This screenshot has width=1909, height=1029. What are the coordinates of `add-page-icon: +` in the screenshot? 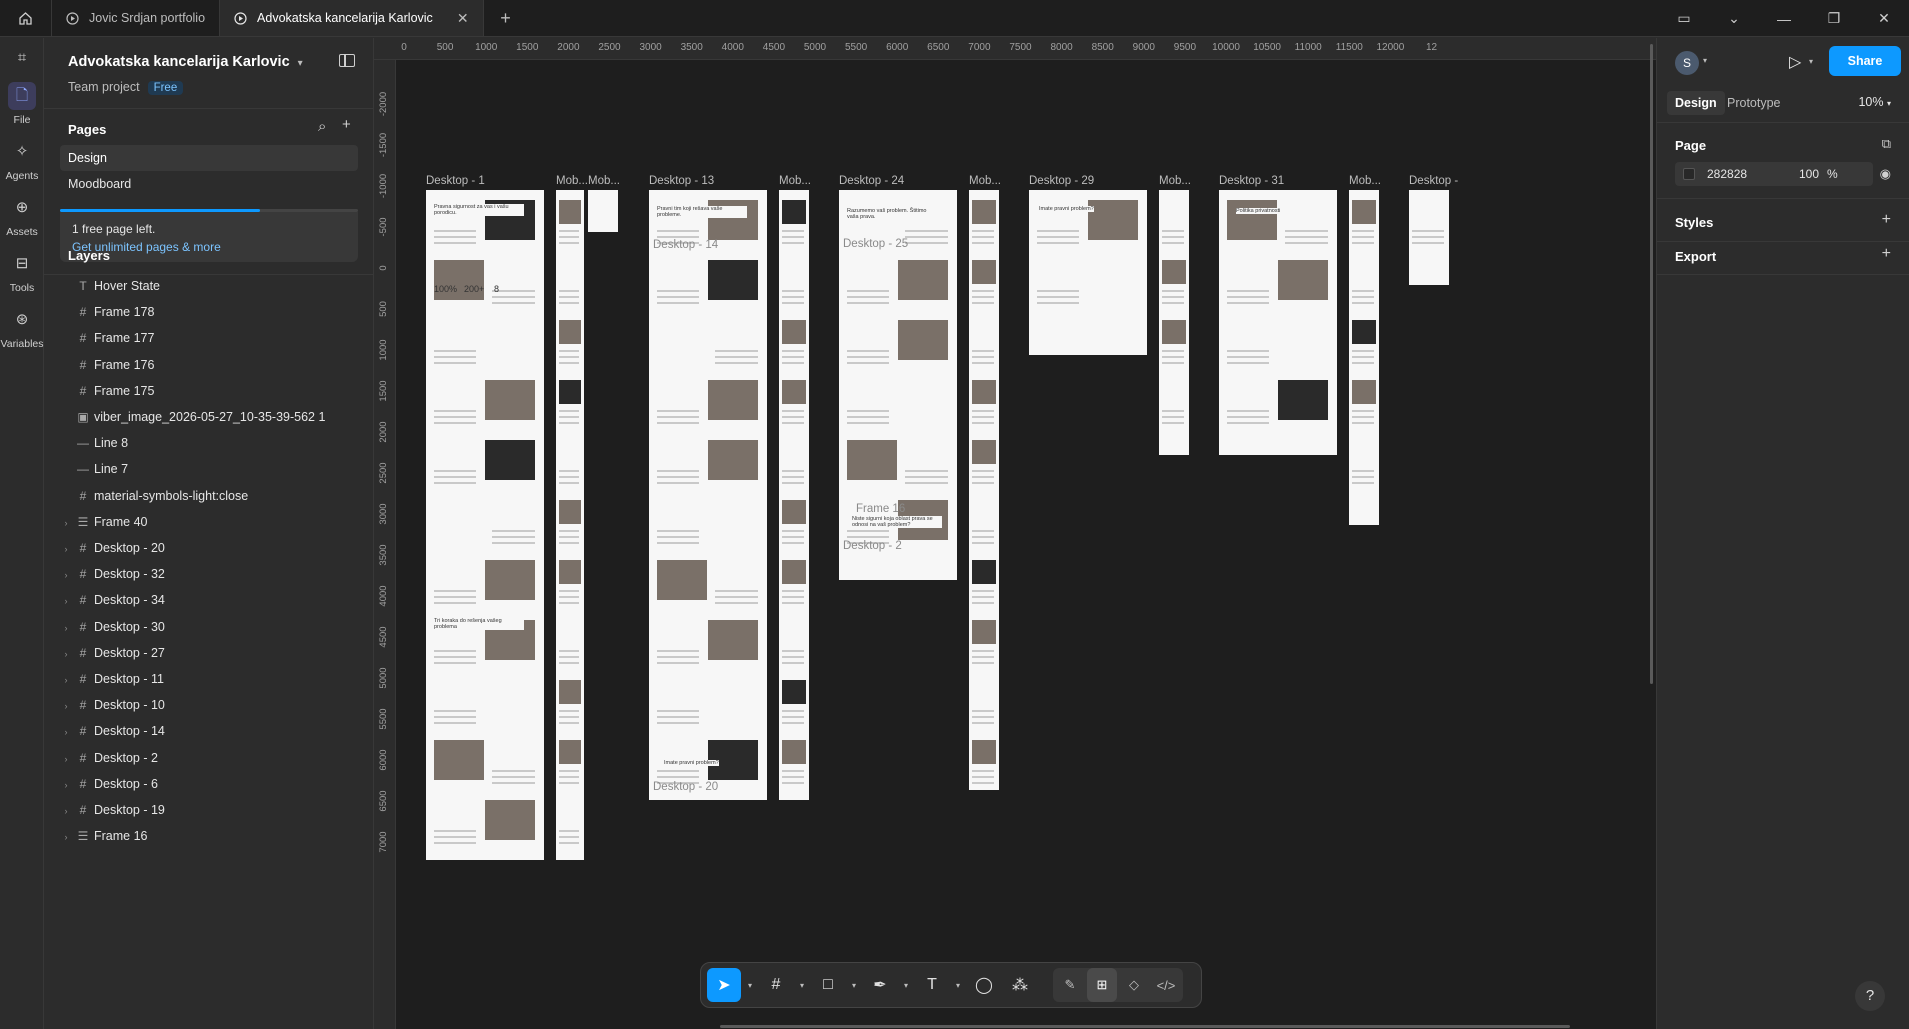 It's located at (346, 124).